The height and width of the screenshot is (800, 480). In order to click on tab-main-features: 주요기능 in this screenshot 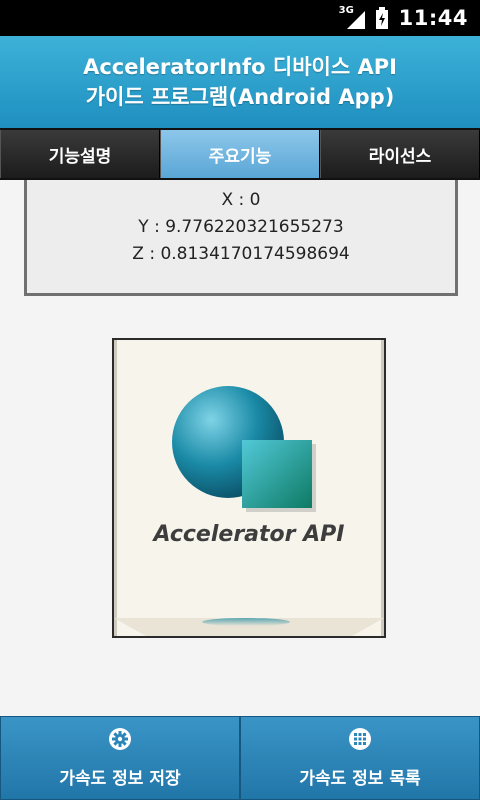, I will do `click(240, 154)`.